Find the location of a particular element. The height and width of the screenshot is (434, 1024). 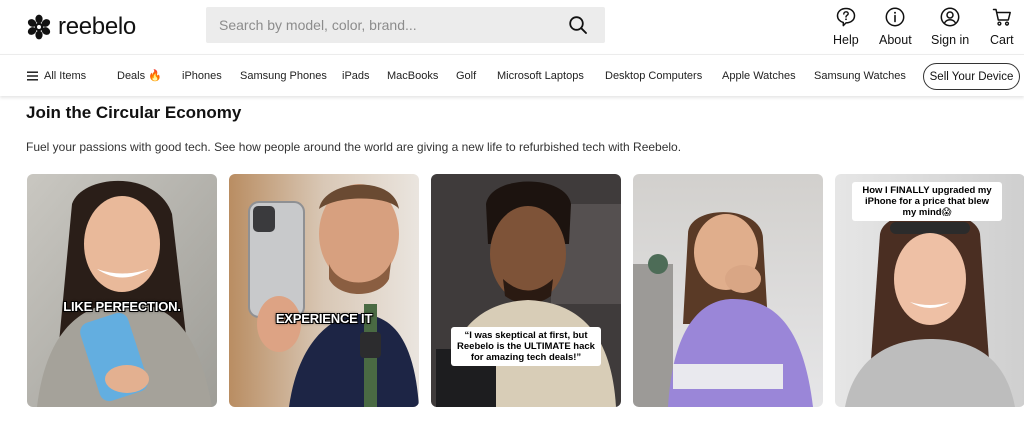

cart-icon is located at coordinates (1001, 17).